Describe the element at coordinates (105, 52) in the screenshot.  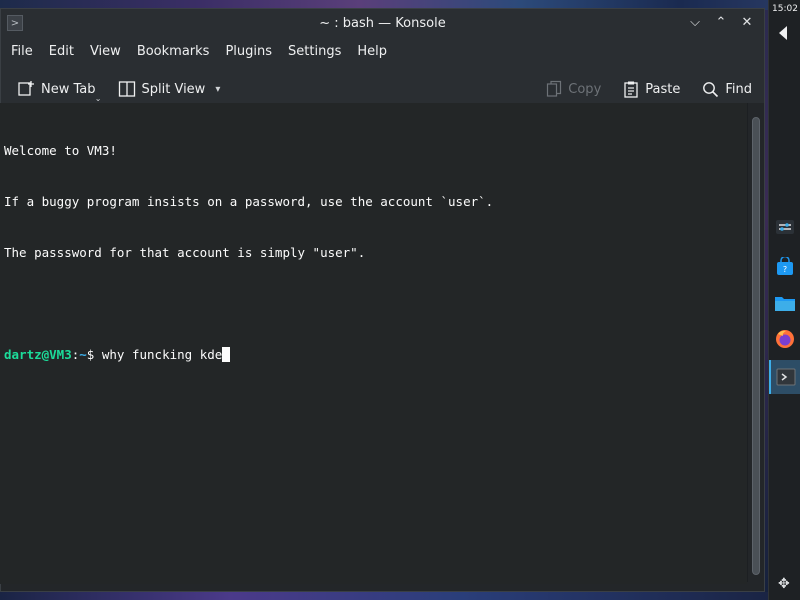
I see `menu-view: View` at that location.